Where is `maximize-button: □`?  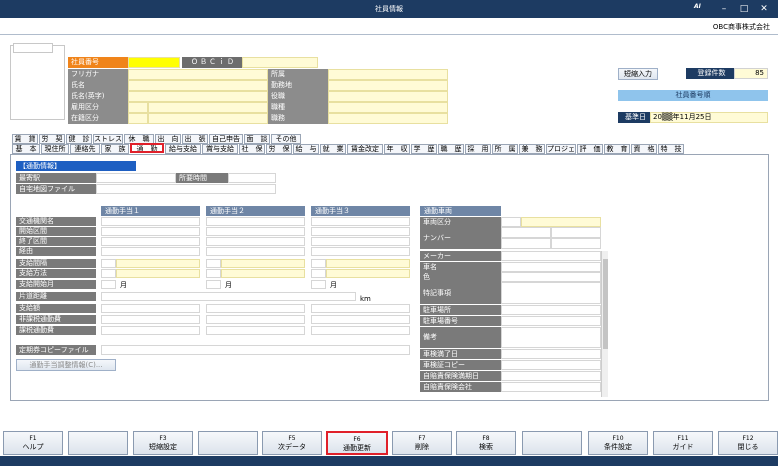 maximize-button: □ is located at coordinates (744, 9).